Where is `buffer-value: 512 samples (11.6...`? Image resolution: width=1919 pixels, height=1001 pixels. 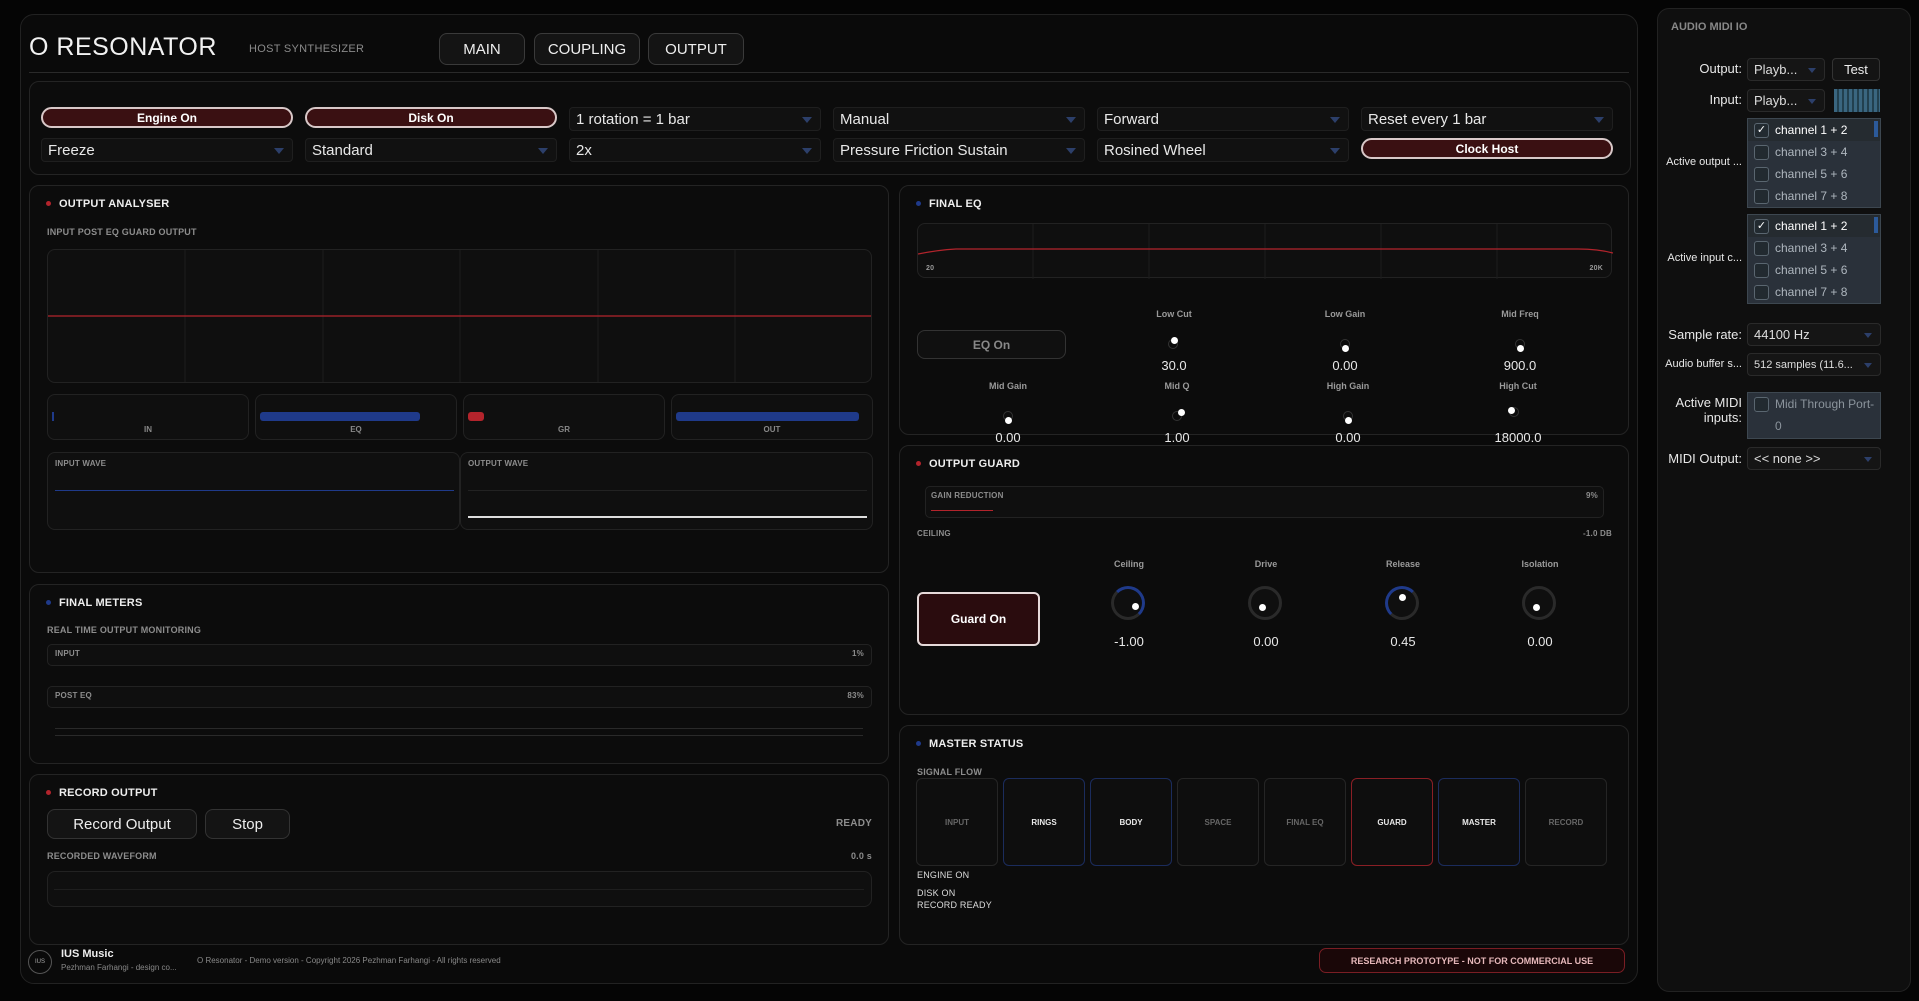 buffer-value: 512 samples (11.6... is located at coordinates (1803, 365).